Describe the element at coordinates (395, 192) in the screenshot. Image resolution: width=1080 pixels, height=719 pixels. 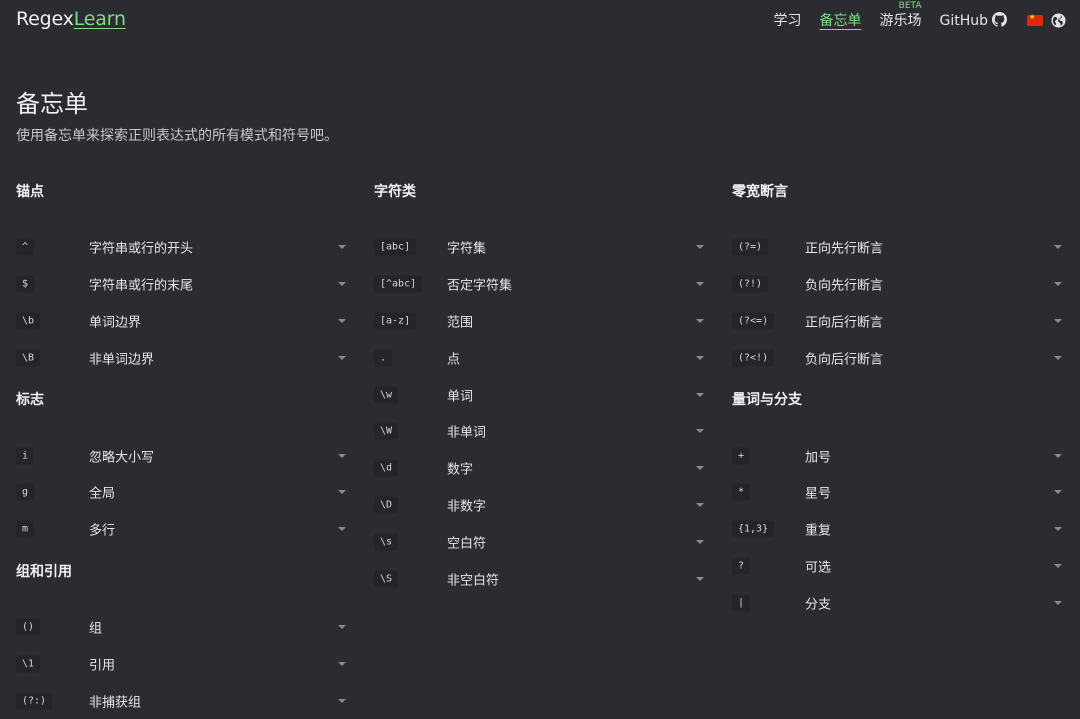
I see `section-title: 字符类` at that location.